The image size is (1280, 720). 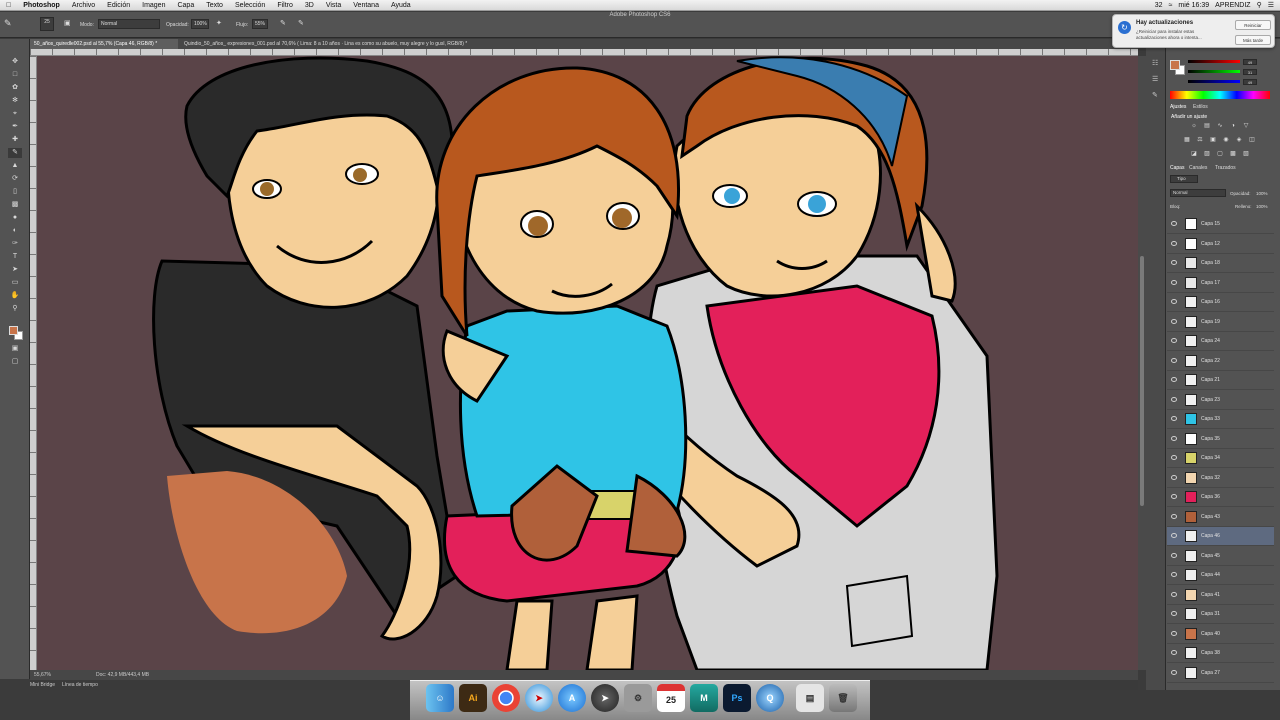 I want to click on layer-name: Capa 24, so click(x=1210, y=341).